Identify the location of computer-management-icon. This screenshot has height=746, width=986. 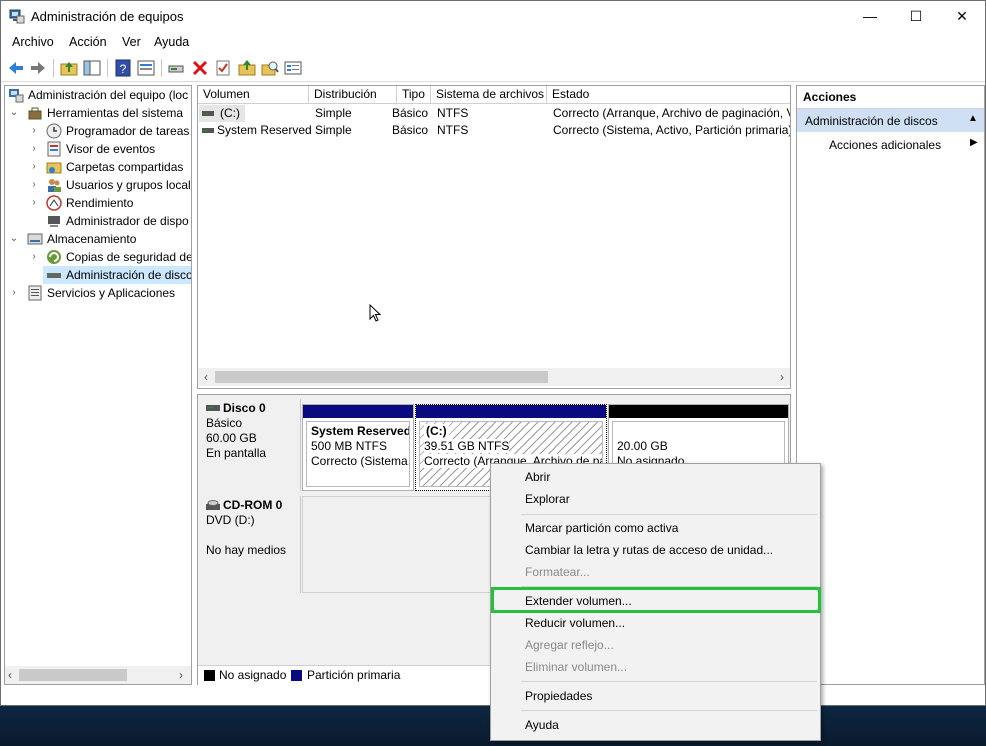
(16, 96).